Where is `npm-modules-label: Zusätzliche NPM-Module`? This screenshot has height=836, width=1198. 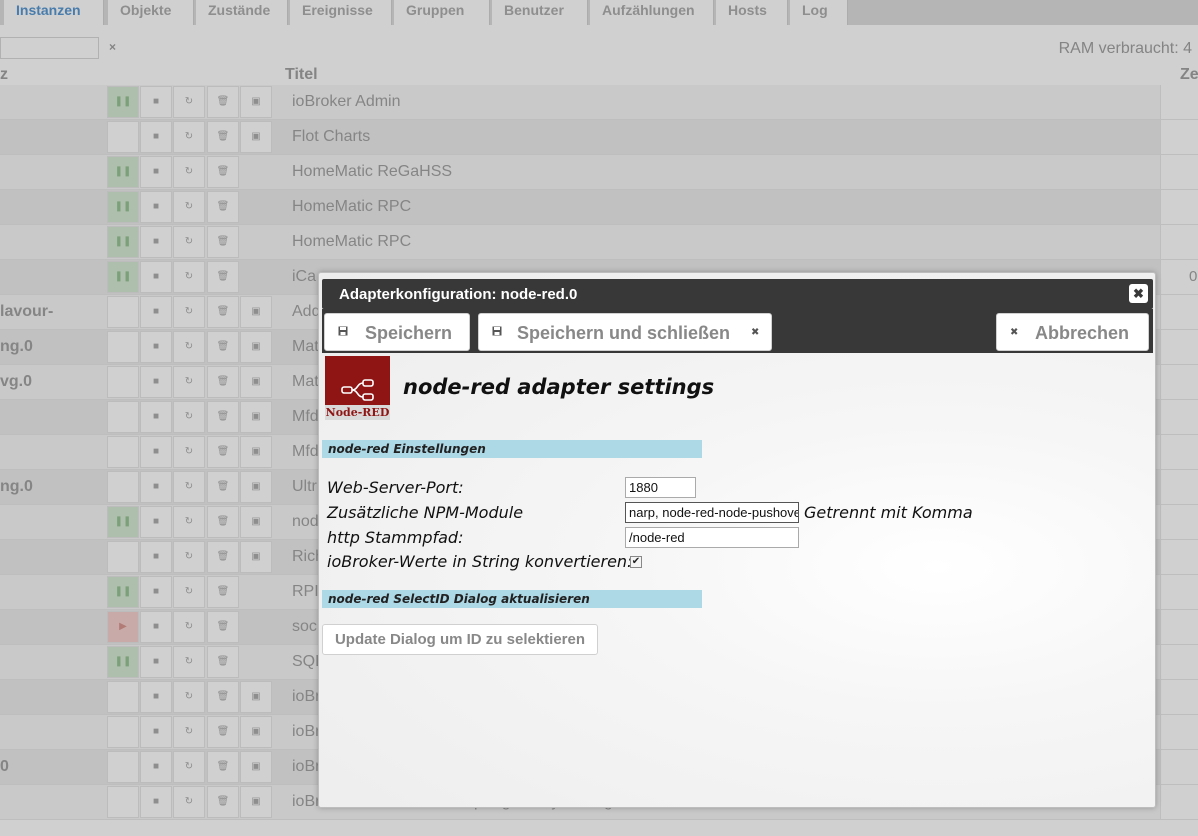 npm-modules-label: Zusätzliche NPM-Module is located at coordinates (425, 512).